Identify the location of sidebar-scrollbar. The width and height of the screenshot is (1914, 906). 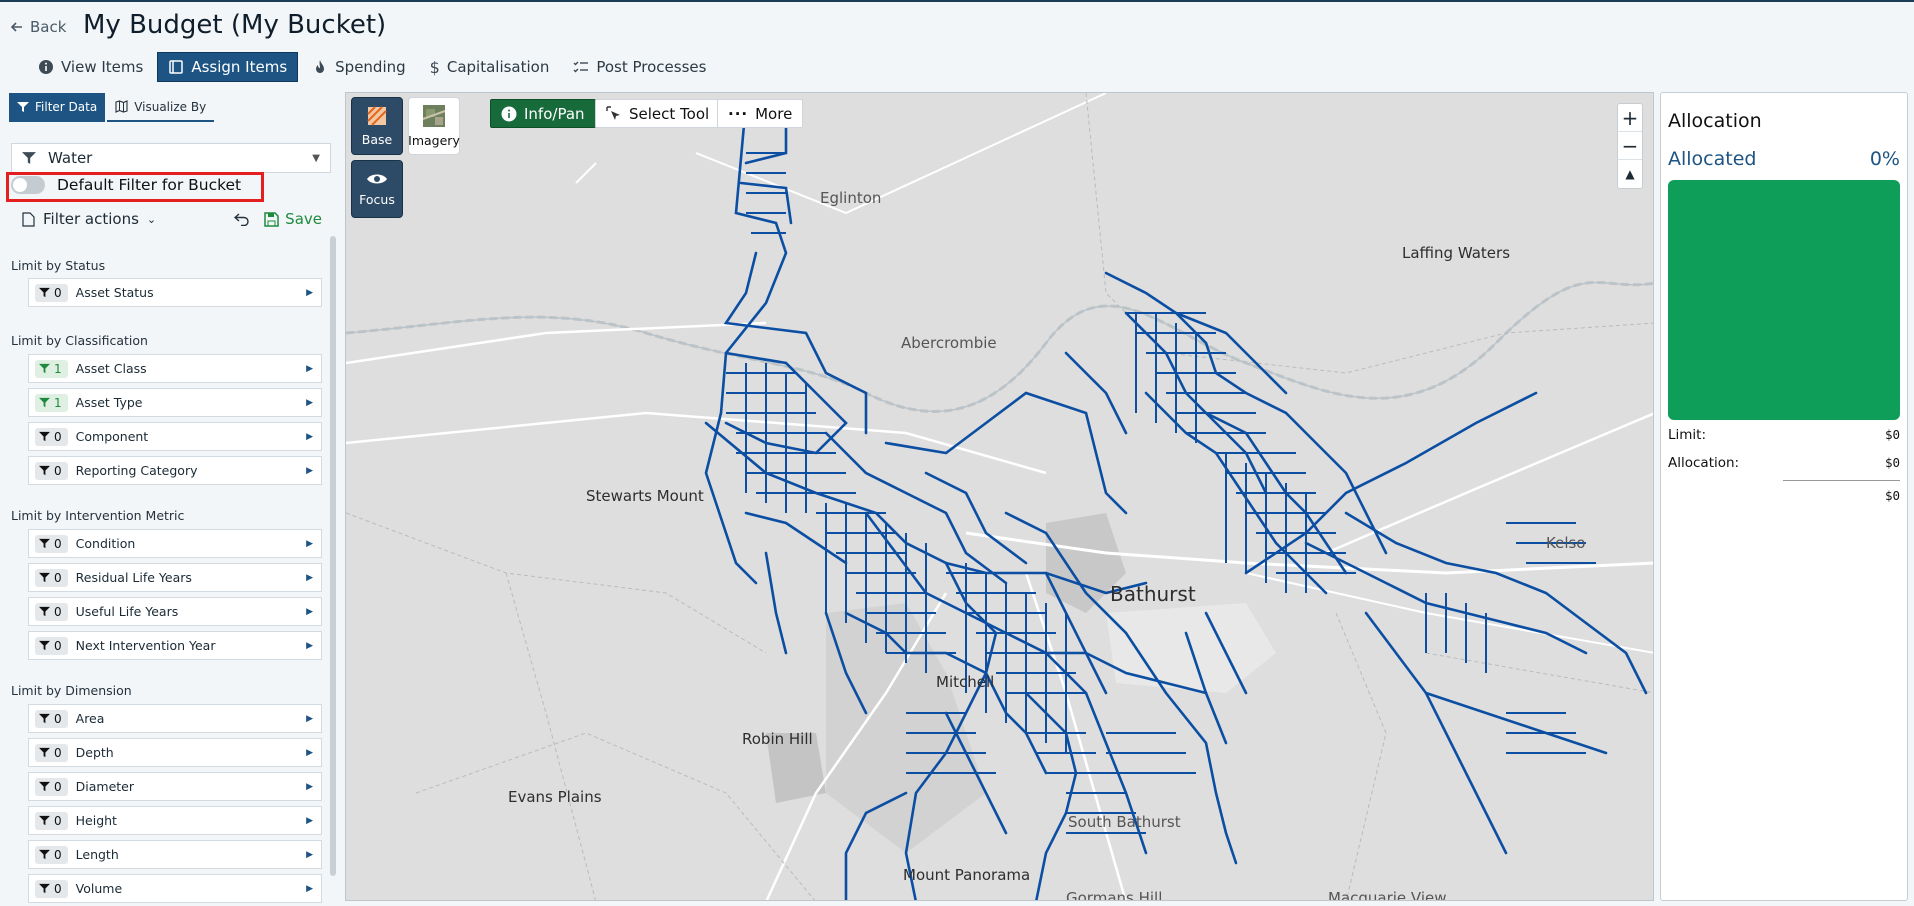
(333, 556).